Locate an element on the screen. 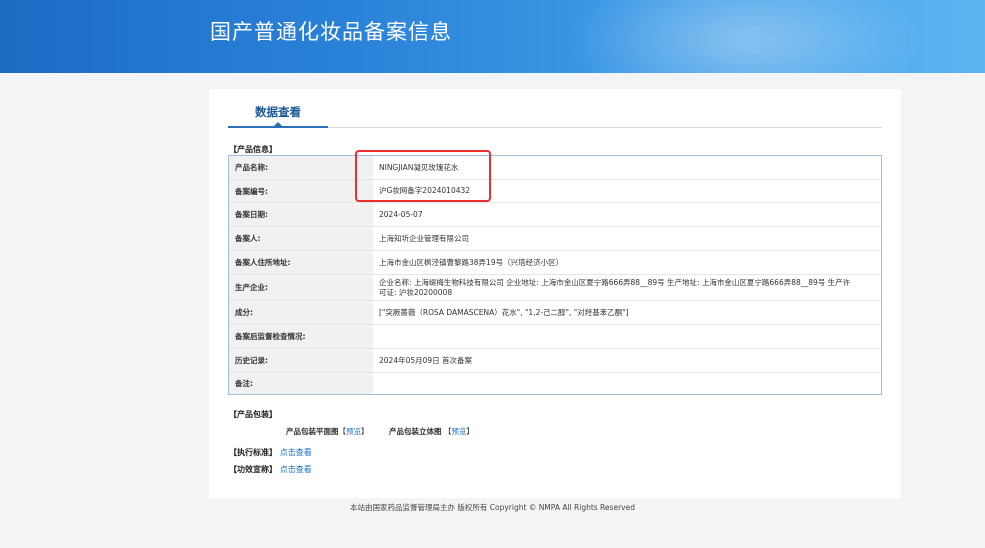 The width and height of the screenshot is (985, 548). info-row-registrant-address: 备案人住所地址: 上海市金山区枫泾镇曹黎路38弄19号（兴塔经济小区） is located at coordinates (555, 263).